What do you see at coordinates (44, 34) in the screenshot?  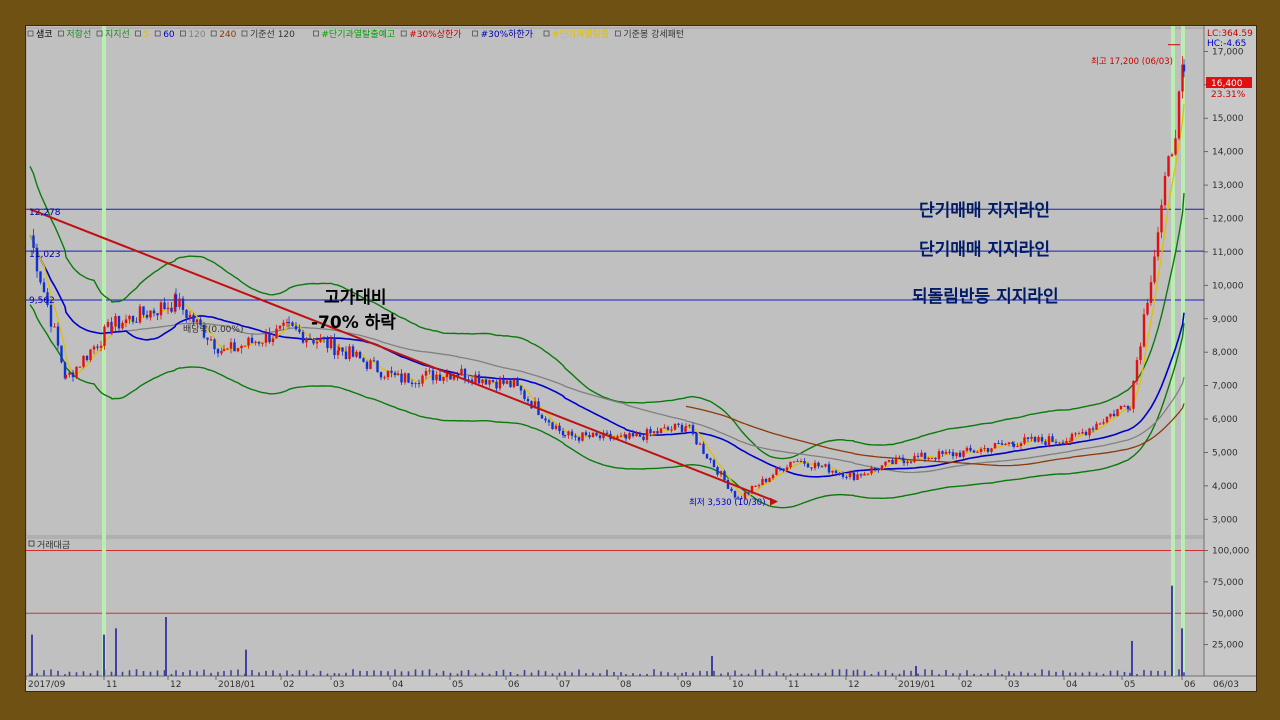 I see `legend-item: 샘코` at bounding box center [44, 34].